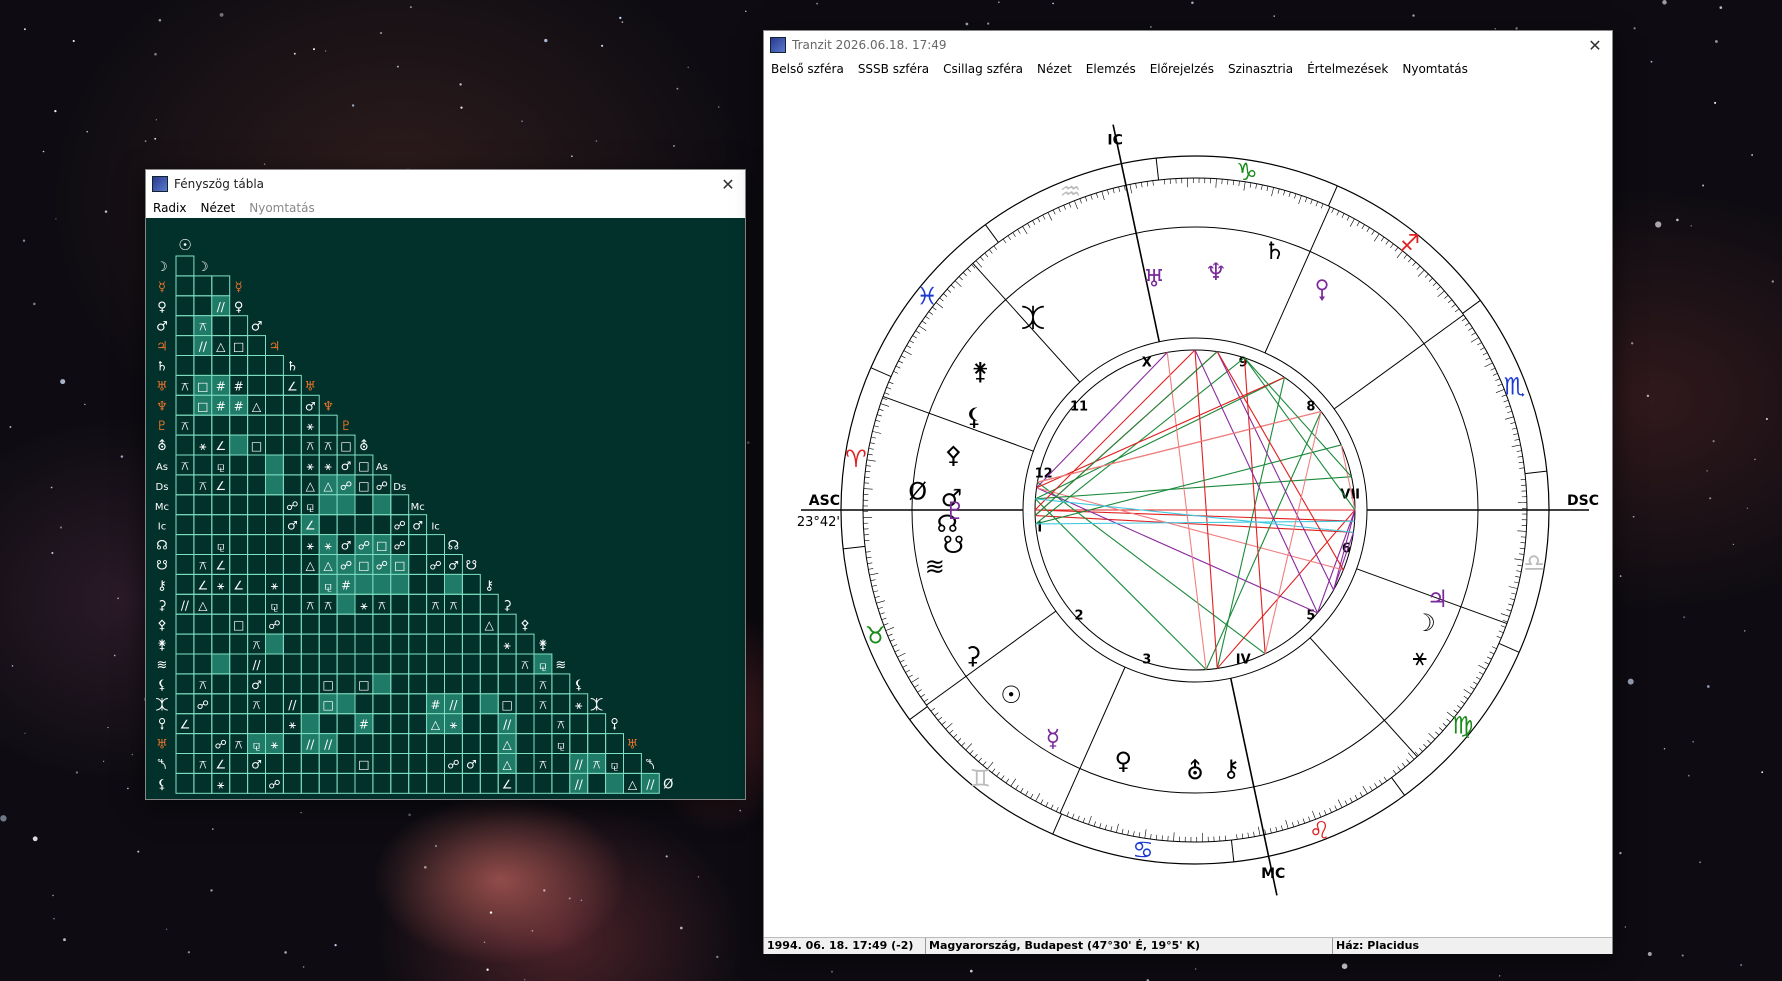 The image size is (1782, 981). Describe the element at coordinates (856, 459) in the screenshot. I see `zodiac-sign: ♈` at that location.